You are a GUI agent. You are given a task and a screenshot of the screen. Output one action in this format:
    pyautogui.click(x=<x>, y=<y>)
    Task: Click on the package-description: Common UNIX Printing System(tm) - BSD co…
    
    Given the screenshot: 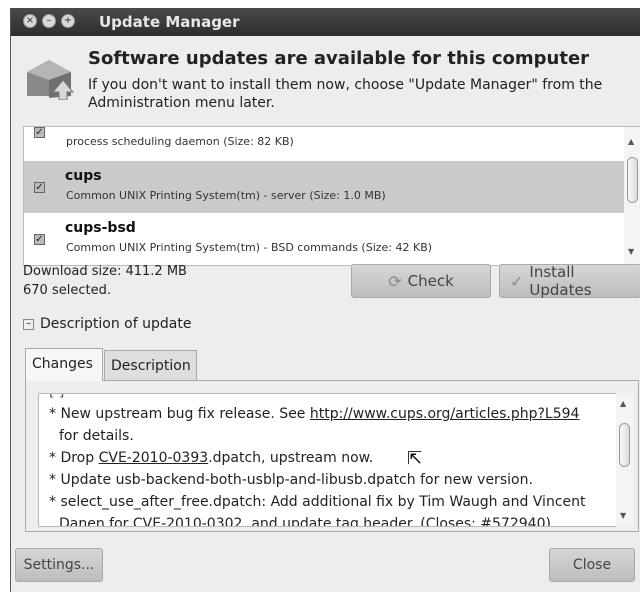 What is the action you would take?
    pyautogui.click(x=249, y=247)
    